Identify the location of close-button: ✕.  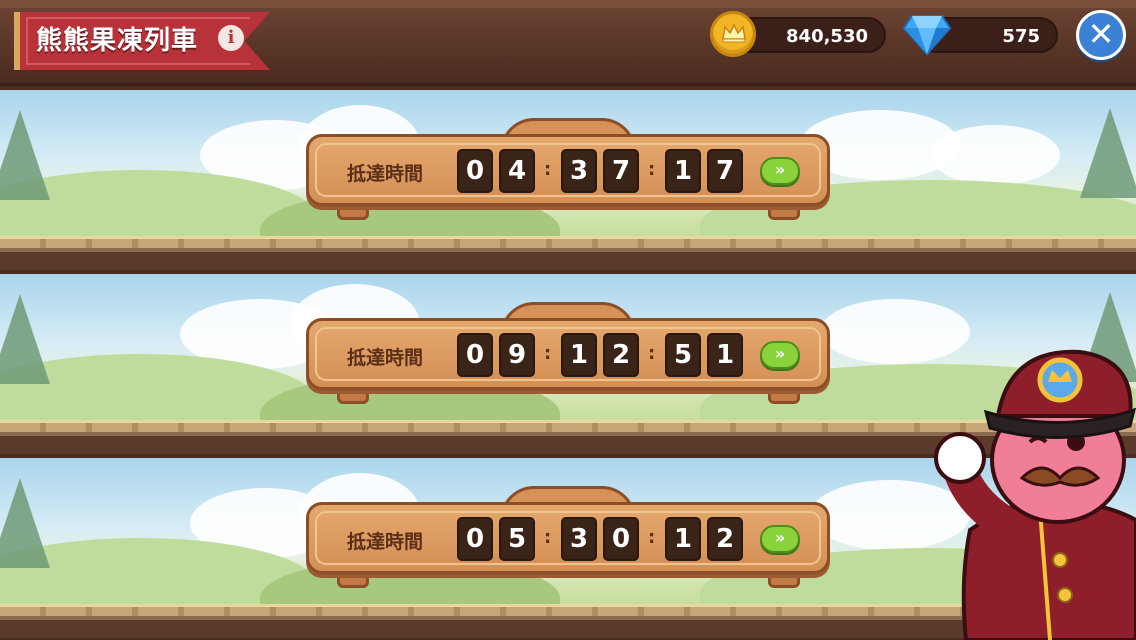
(1101, 35).